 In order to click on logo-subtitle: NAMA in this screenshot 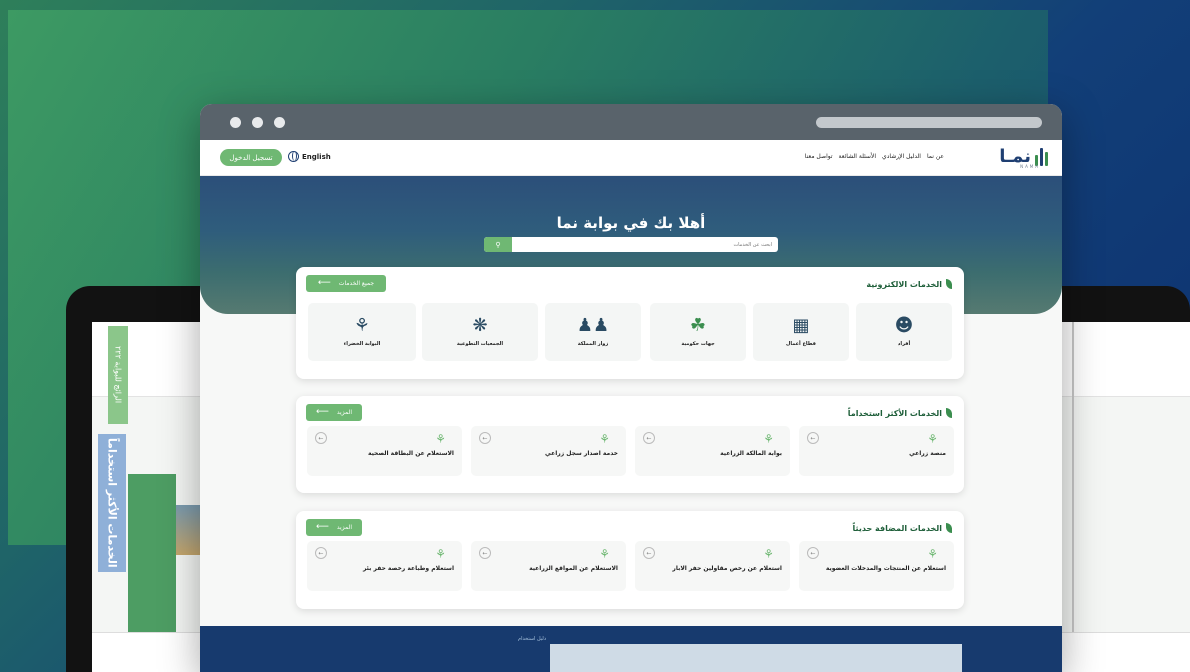, I will do `click(1030, 166)`.